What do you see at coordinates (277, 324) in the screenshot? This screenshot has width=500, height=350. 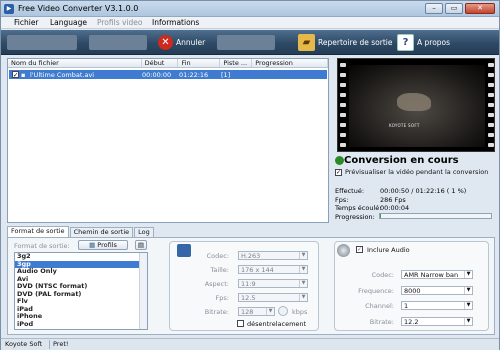 I see `deinterlace-label: désentrelacement` at bounding box center [277, 324].